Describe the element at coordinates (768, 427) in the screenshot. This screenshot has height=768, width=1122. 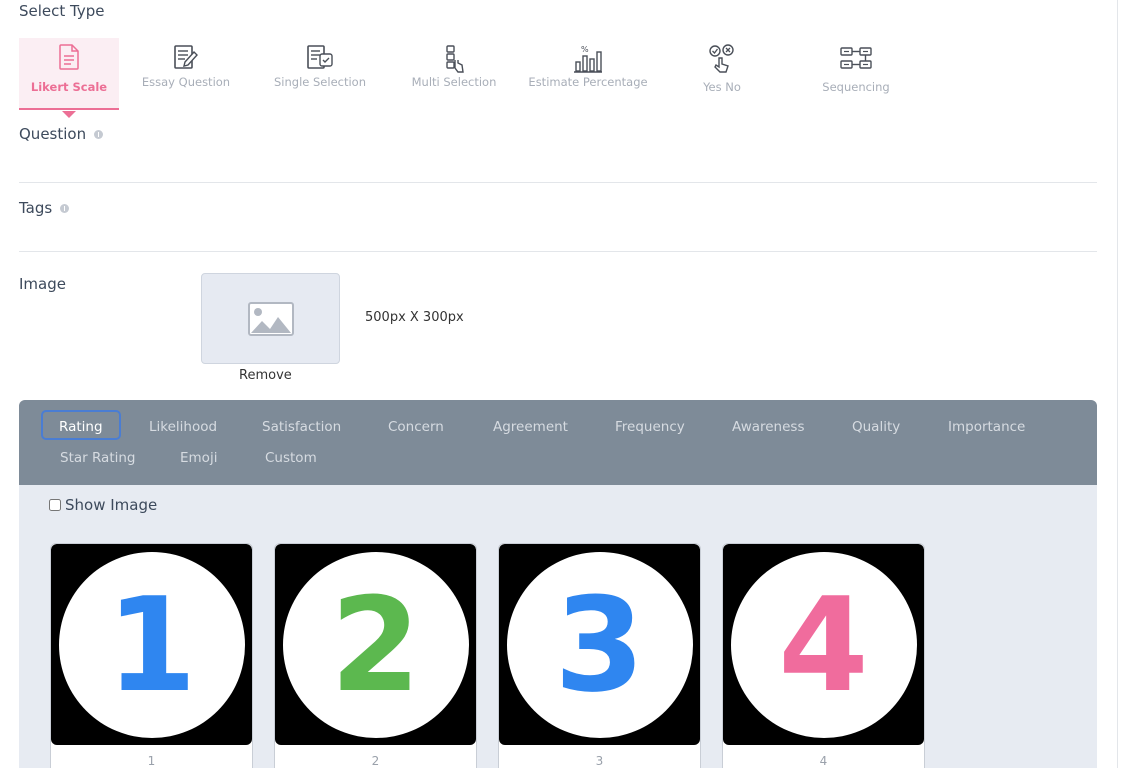
I see `tab-awareness: Awareness` at that location.